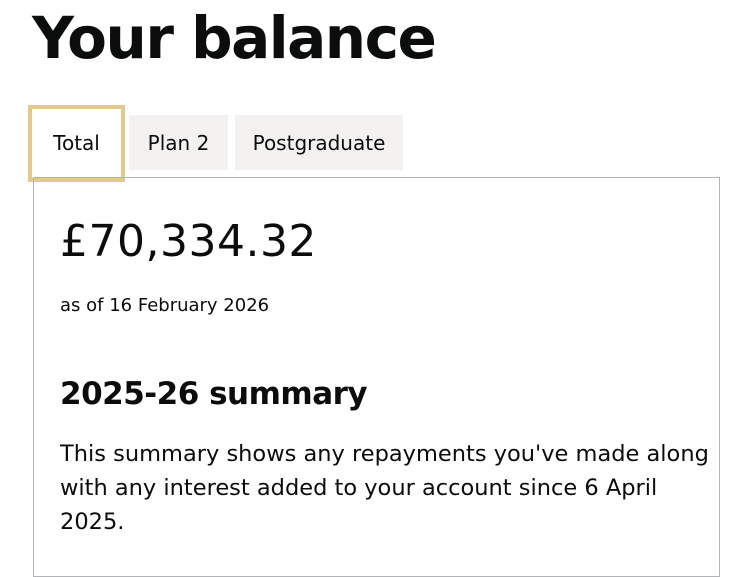  What do you see at coordinates (188, 241) in the screenshot?
I see `balance-amount: £70,334.32` at bounding box center [188, 241].